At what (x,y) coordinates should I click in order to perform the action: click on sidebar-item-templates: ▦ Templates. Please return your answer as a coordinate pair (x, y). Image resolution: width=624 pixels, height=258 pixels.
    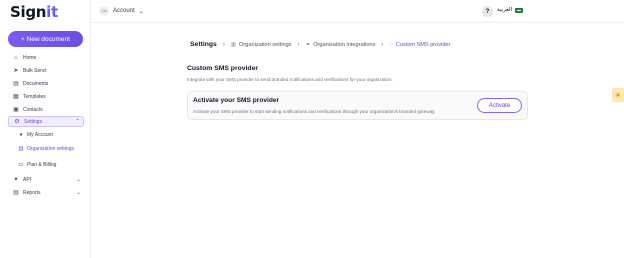
    Looking at the image, I should click on (46, 96).